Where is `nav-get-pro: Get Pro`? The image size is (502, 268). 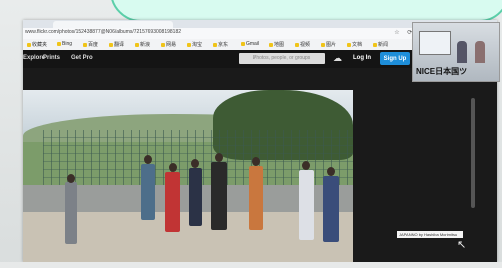 nav-get-pro: Get Pro is located at coordinates (82, 58).